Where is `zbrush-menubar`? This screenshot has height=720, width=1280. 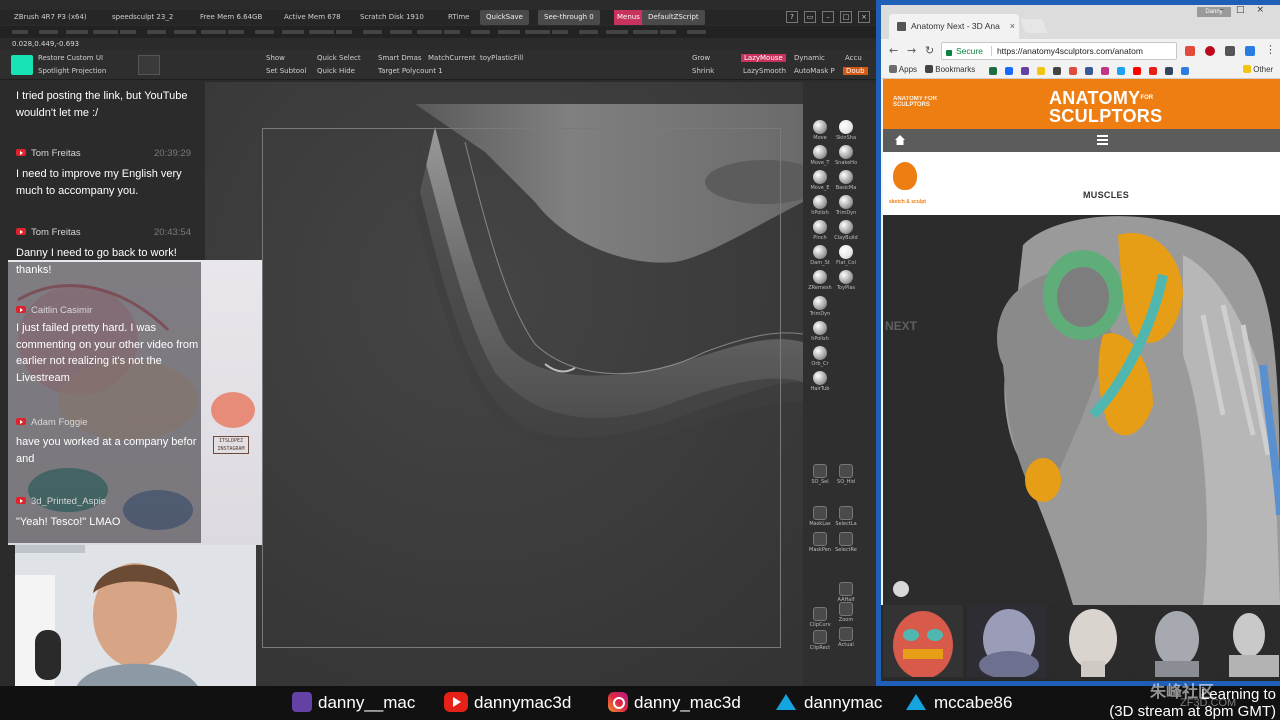 zbrush-menubar is located at coordinates (438, 32).